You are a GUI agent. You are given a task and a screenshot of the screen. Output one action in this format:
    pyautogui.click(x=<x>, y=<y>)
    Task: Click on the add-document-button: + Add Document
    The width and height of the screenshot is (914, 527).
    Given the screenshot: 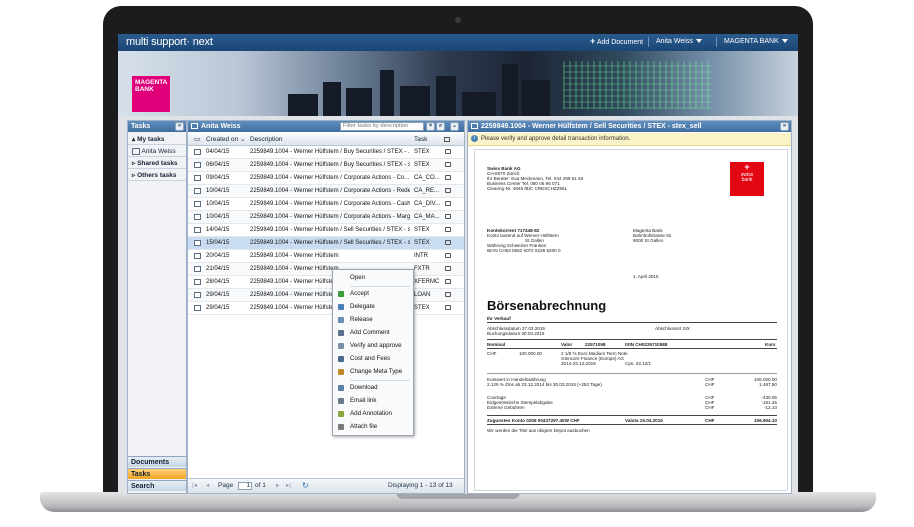 What is the action you would take?
    pyautogui.click(x=616, y=41)
    